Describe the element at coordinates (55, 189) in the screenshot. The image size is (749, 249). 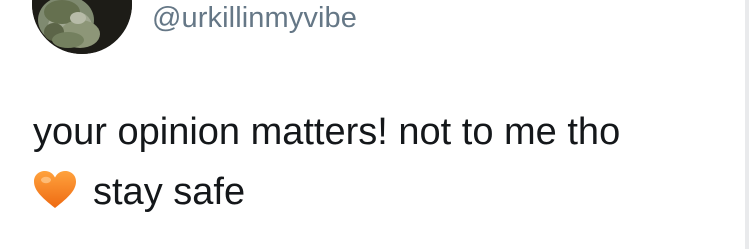
I see `orange-heart-icon` at that location.